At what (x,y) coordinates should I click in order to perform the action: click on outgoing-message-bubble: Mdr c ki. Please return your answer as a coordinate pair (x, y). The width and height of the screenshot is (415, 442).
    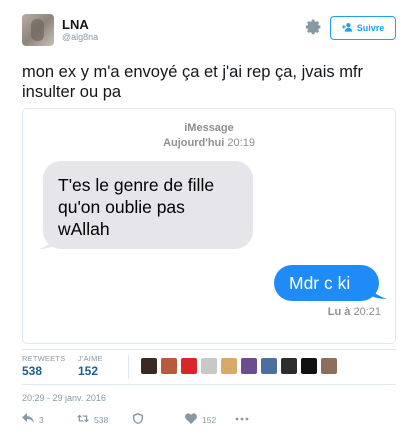
    Looking at the image, I should click on (326, 283).